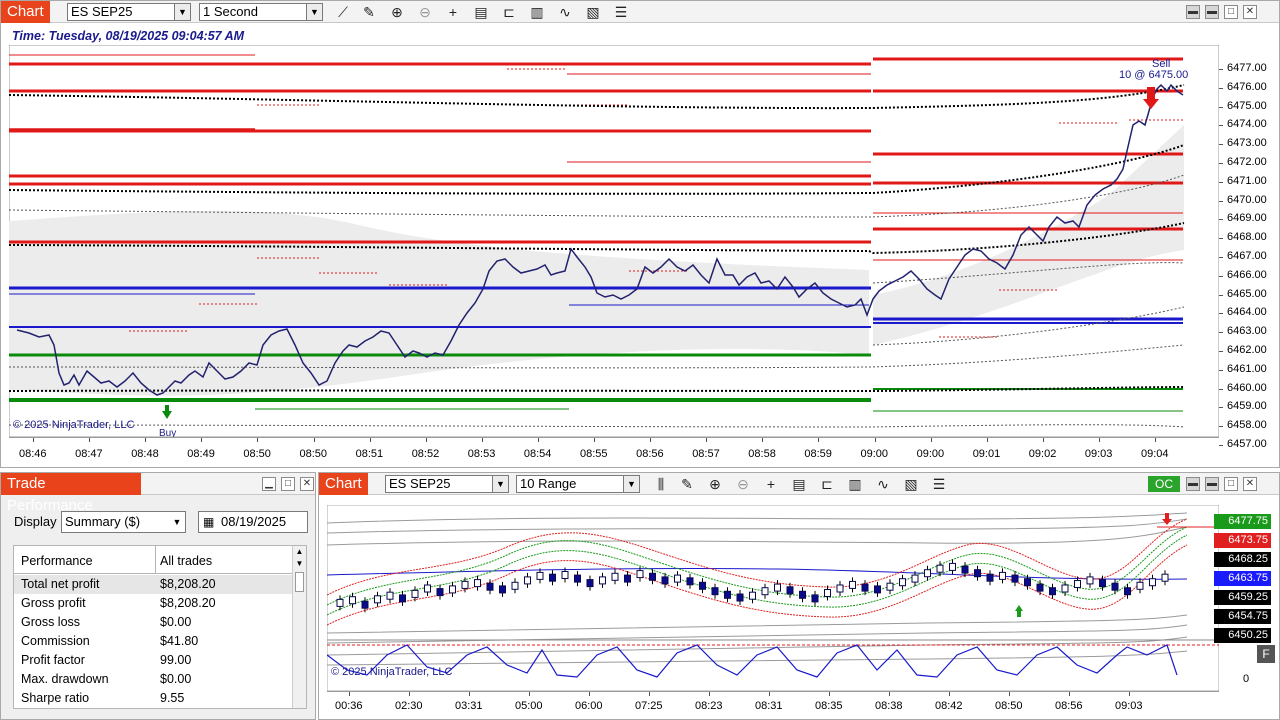 The image size is (1280, 720). What do you see at coordinates (1247, 162) in the screenshot?
I see `price-label: 6472.00` at bounding box center [1247, 162].